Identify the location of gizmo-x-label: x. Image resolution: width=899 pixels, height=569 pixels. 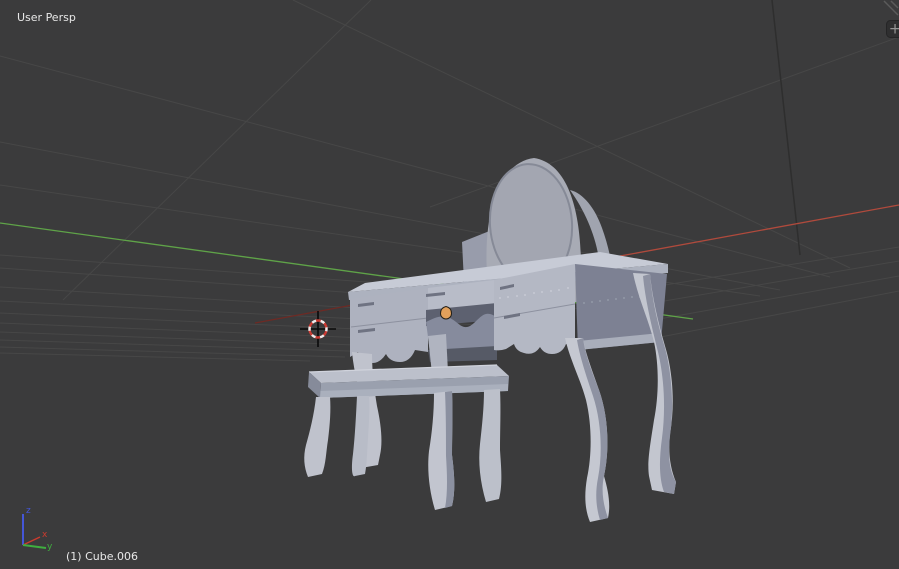
(45, 535).